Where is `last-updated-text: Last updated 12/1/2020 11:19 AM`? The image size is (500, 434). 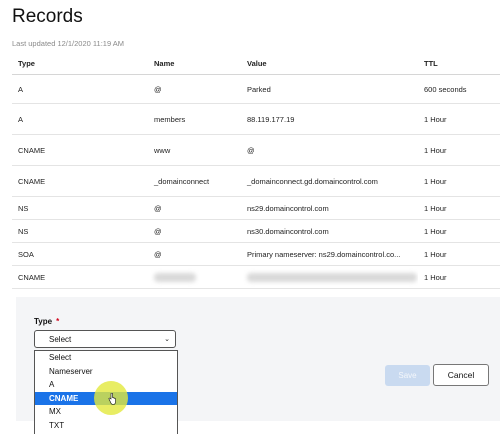
last-updated-text: Last updated 12/1/2020 11:19 AM is located at coordinates (68, 43).